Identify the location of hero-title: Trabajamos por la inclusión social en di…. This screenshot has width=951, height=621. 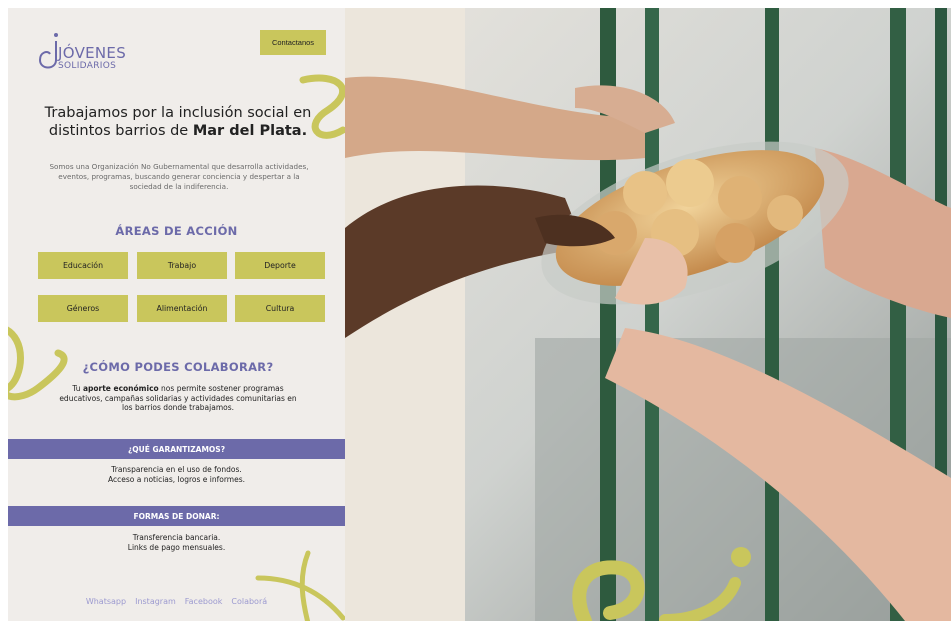
(178, 122).